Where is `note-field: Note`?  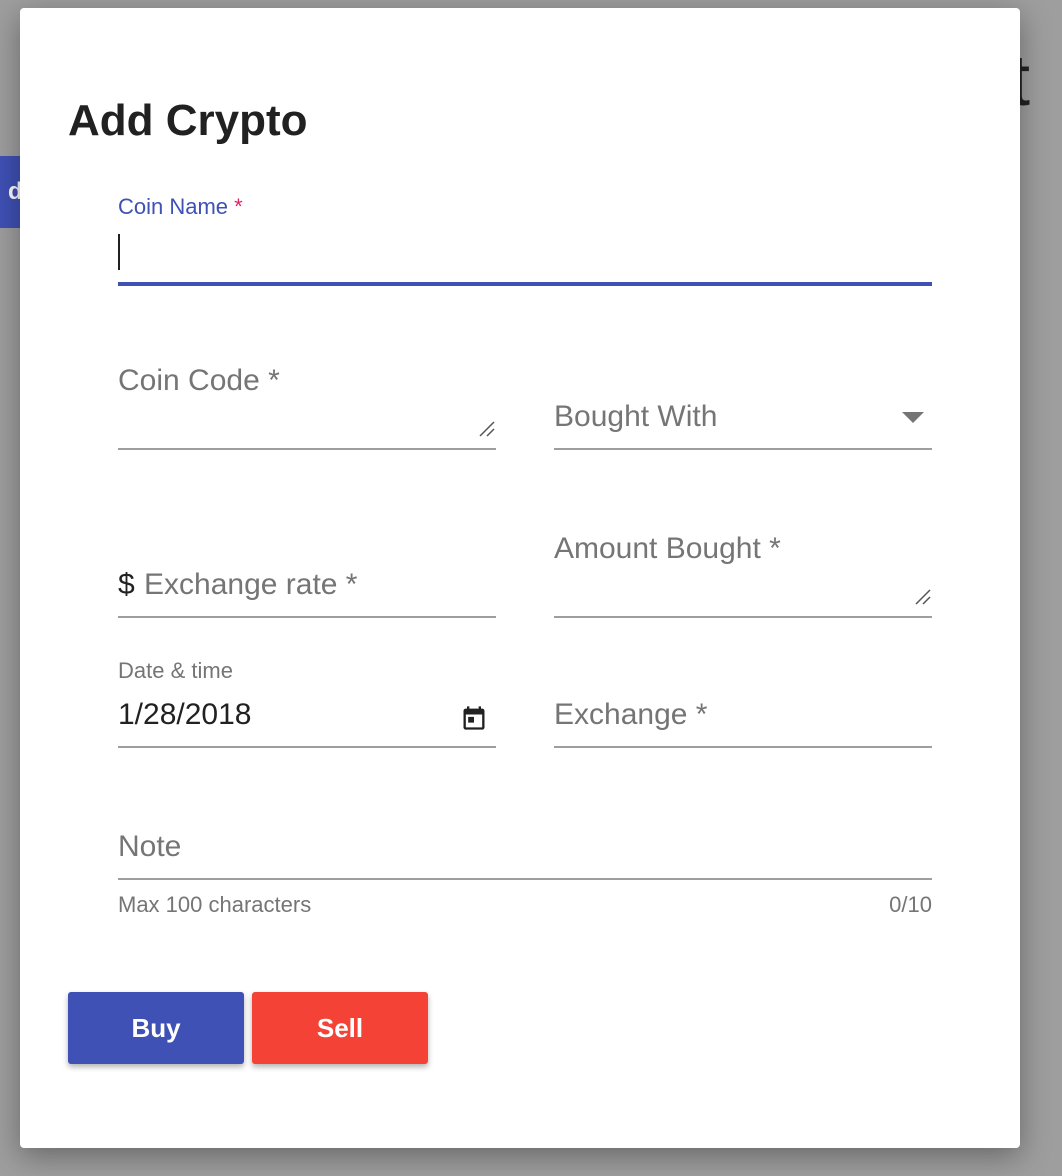 note-field: Note is located at coordinates (525, 855).